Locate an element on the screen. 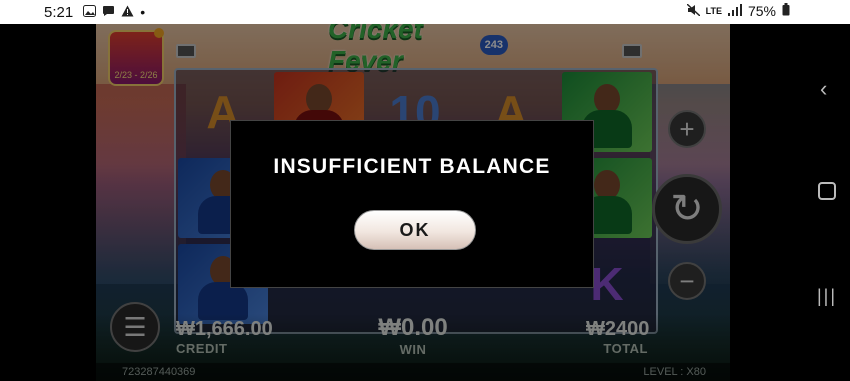 The image size is (850, 381). dialog-message: INSUFFICIENT BALANCE is located at coordinates (412, 166).